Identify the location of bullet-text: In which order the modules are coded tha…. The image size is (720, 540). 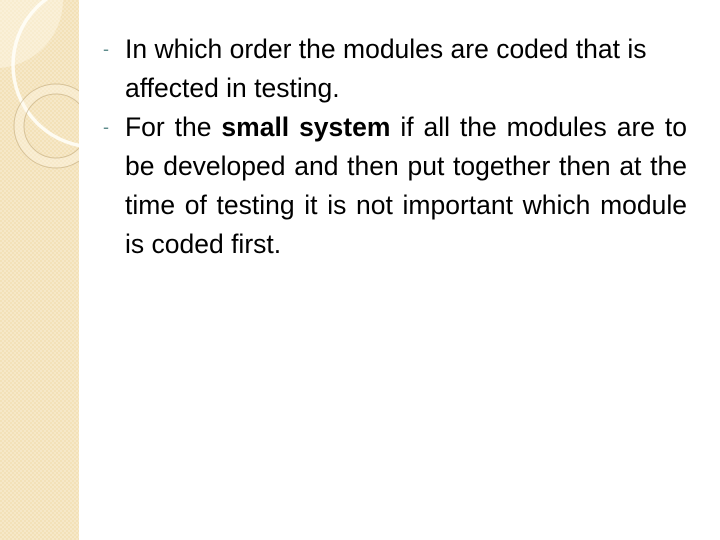
(386, 68).